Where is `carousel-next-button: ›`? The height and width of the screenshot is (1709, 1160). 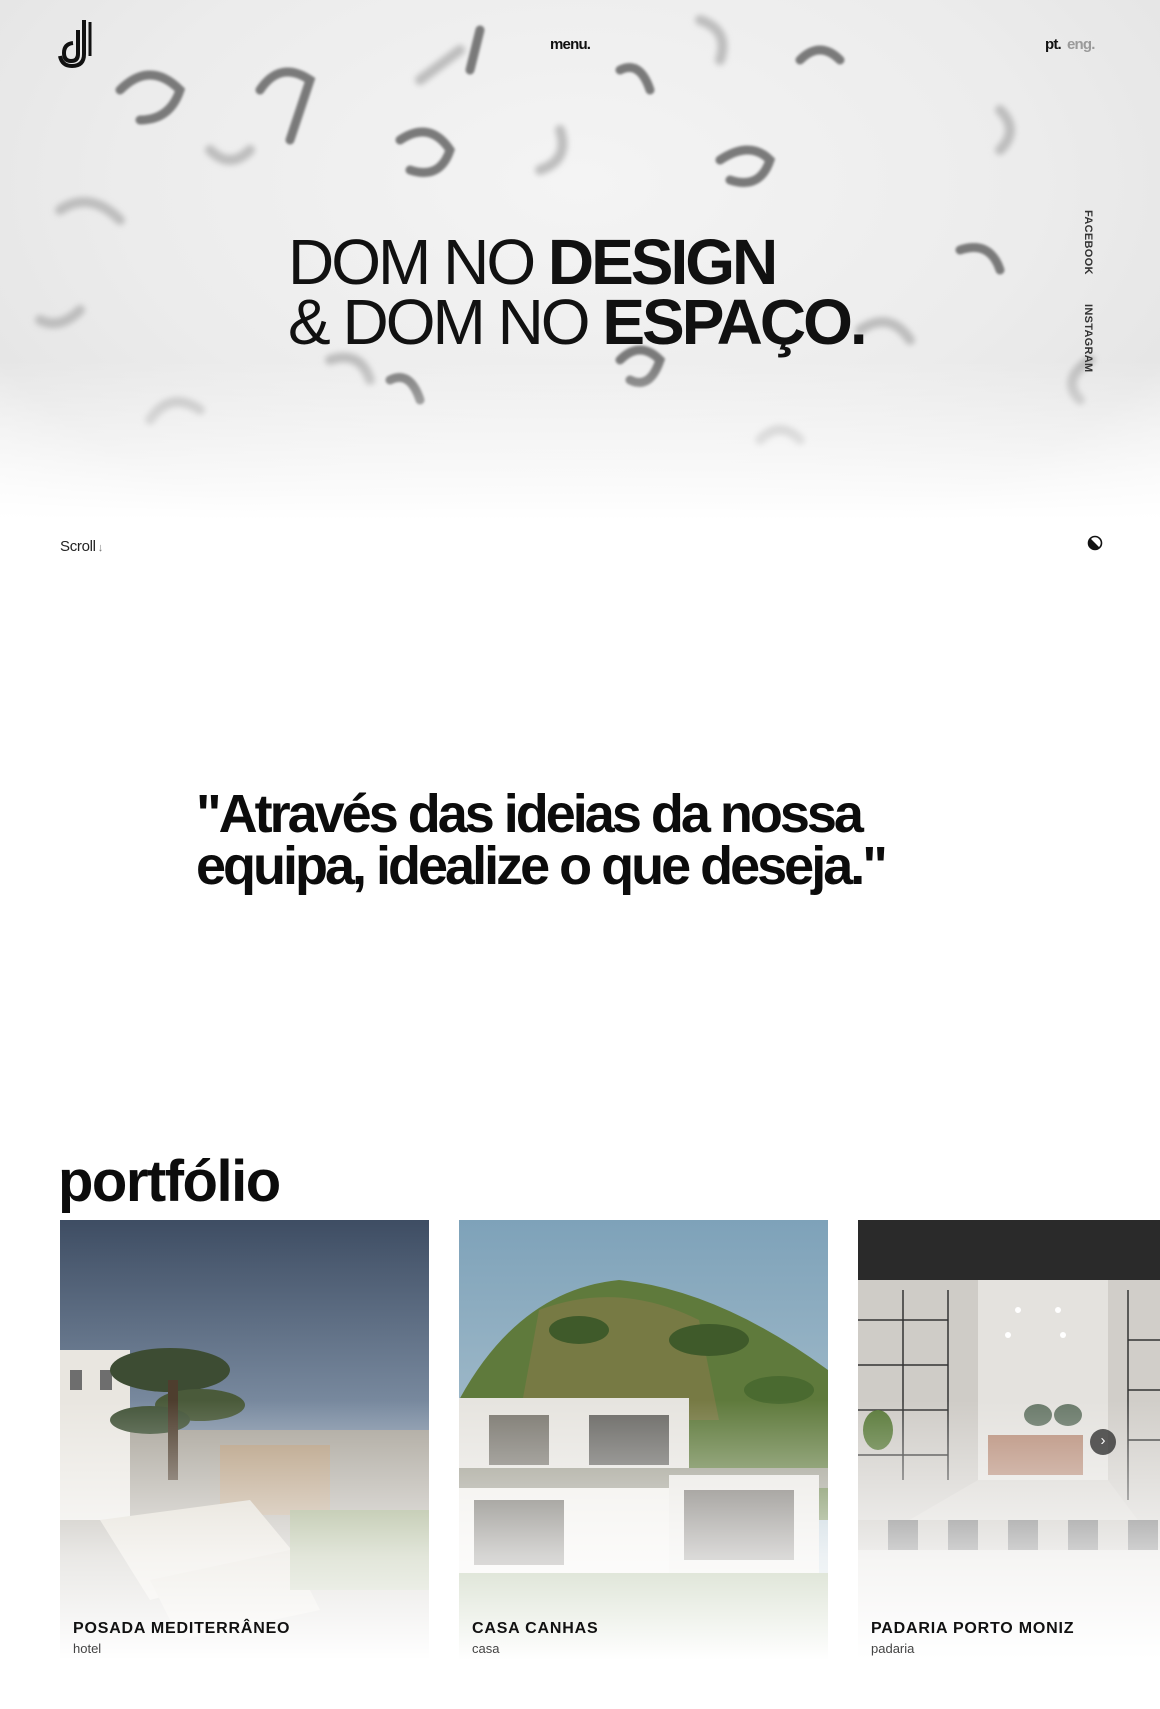
carousel-next-button: › is located at coordinates (1103, 1442).